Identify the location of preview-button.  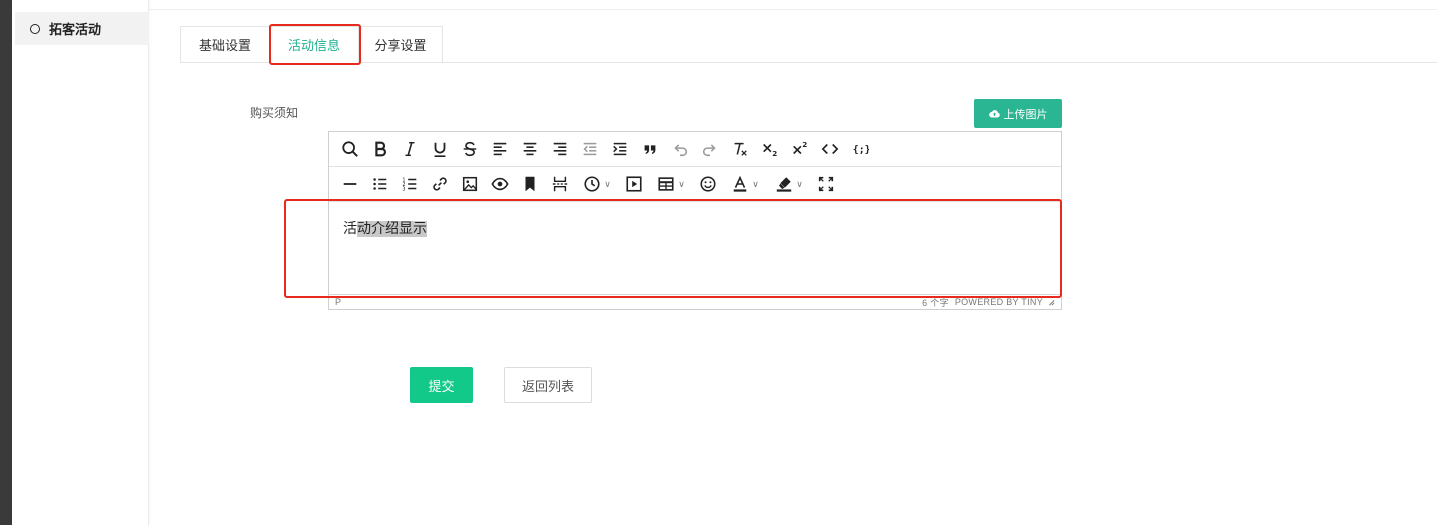
(500, 184).